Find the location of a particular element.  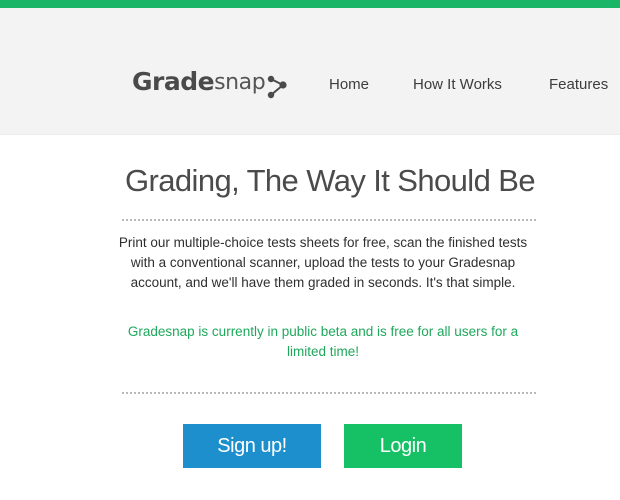

headline-text: Grading, The Way It Should Be is located at coordinates (330, 180).